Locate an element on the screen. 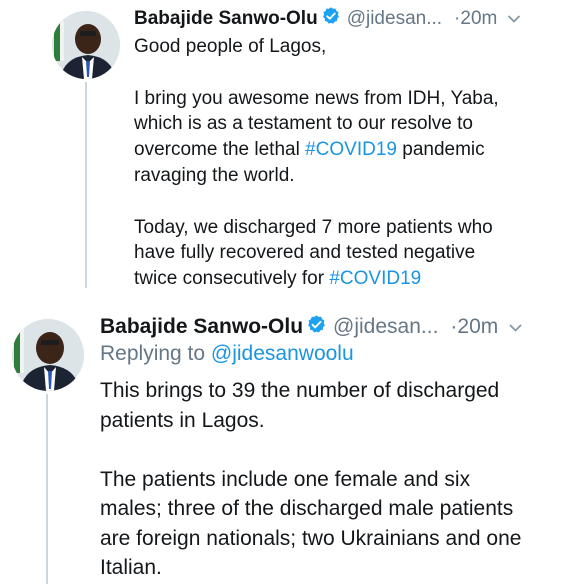  replying-to-line: Replying to @jidesanwoolu is located at coordinates (227, 354).